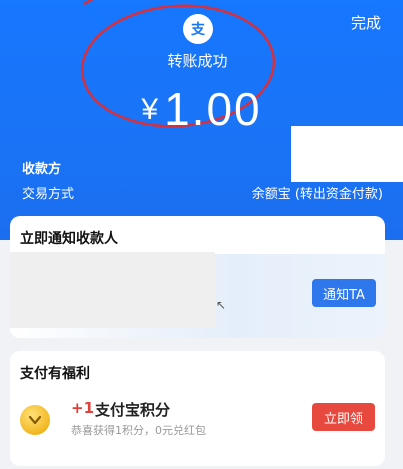  What do you see at coordinates (197, 61) in the screenshot?
I see `transfer-status: 转账成功` at bounding box center [197, 61].